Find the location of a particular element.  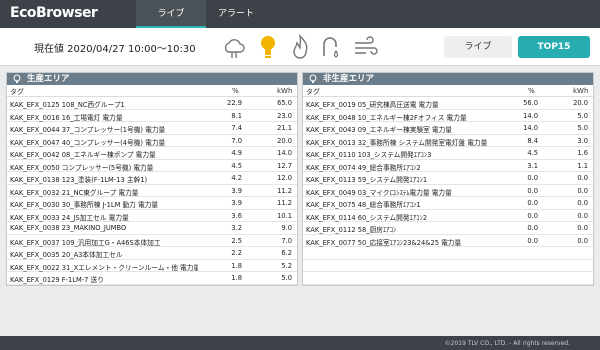

panel-title-text: 生産エリア is located at coordinates (48, 79).